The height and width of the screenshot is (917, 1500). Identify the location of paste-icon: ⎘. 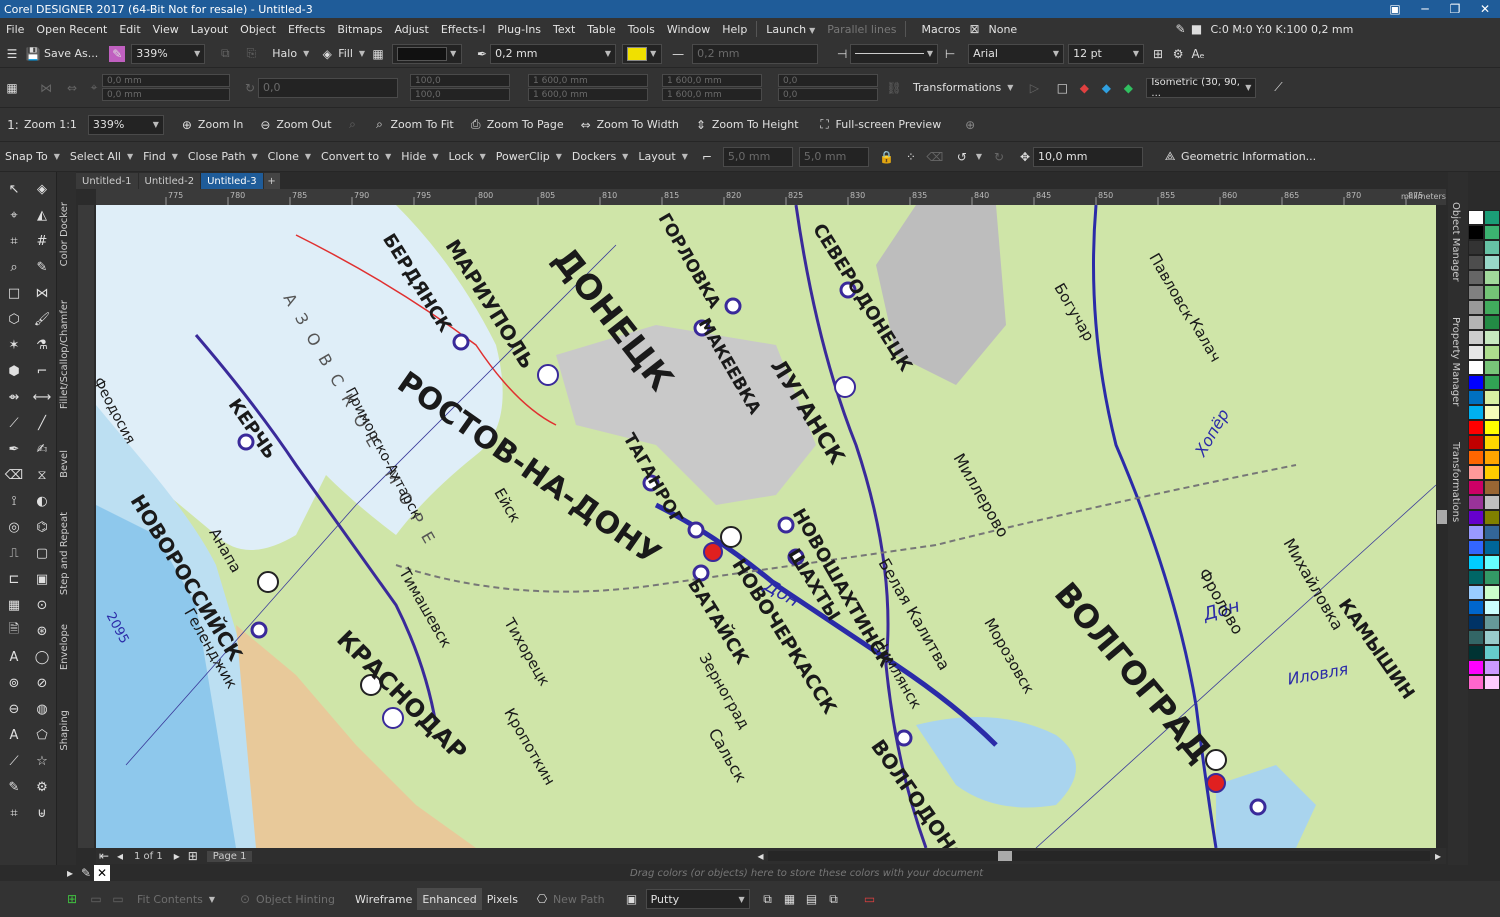
(251, 54).